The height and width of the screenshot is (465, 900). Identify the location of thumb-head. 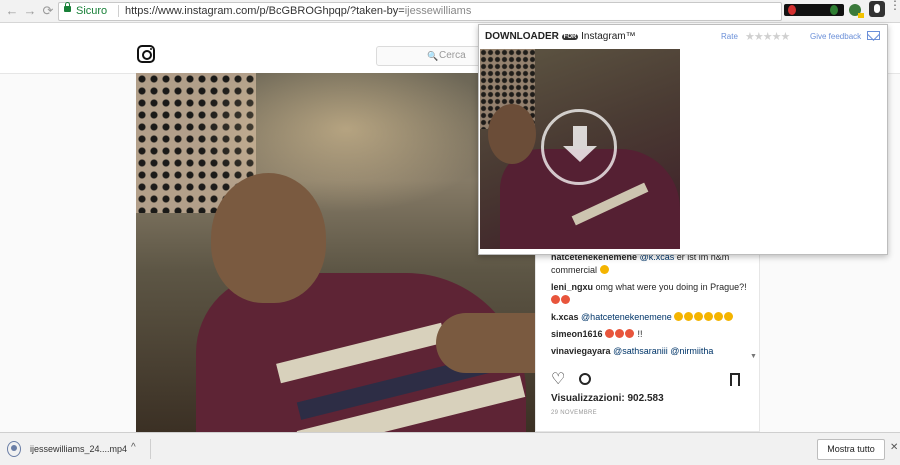
(512, 134).